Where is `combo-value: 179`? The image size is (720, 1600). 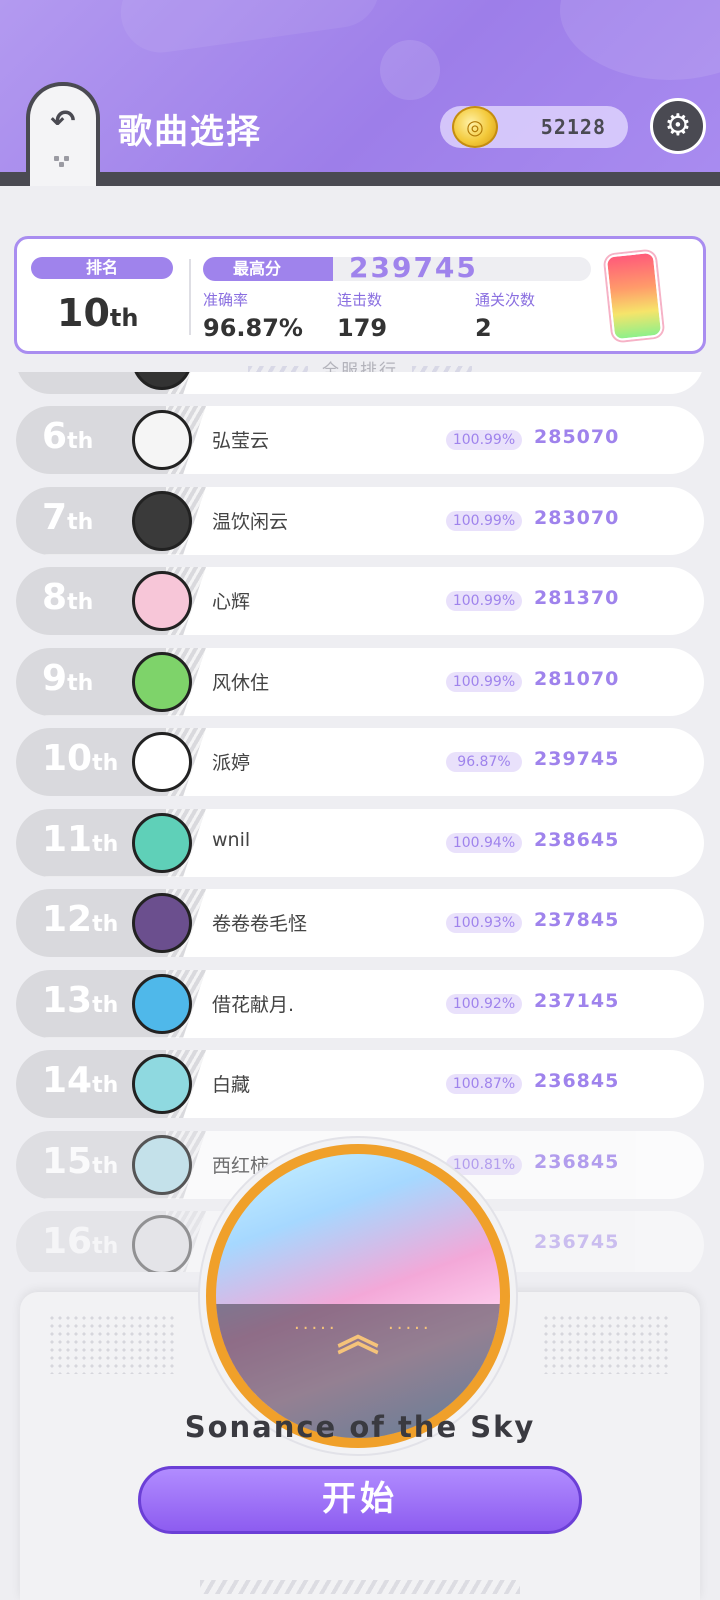 combo-value: 179 is located at coordinates (362, 328).